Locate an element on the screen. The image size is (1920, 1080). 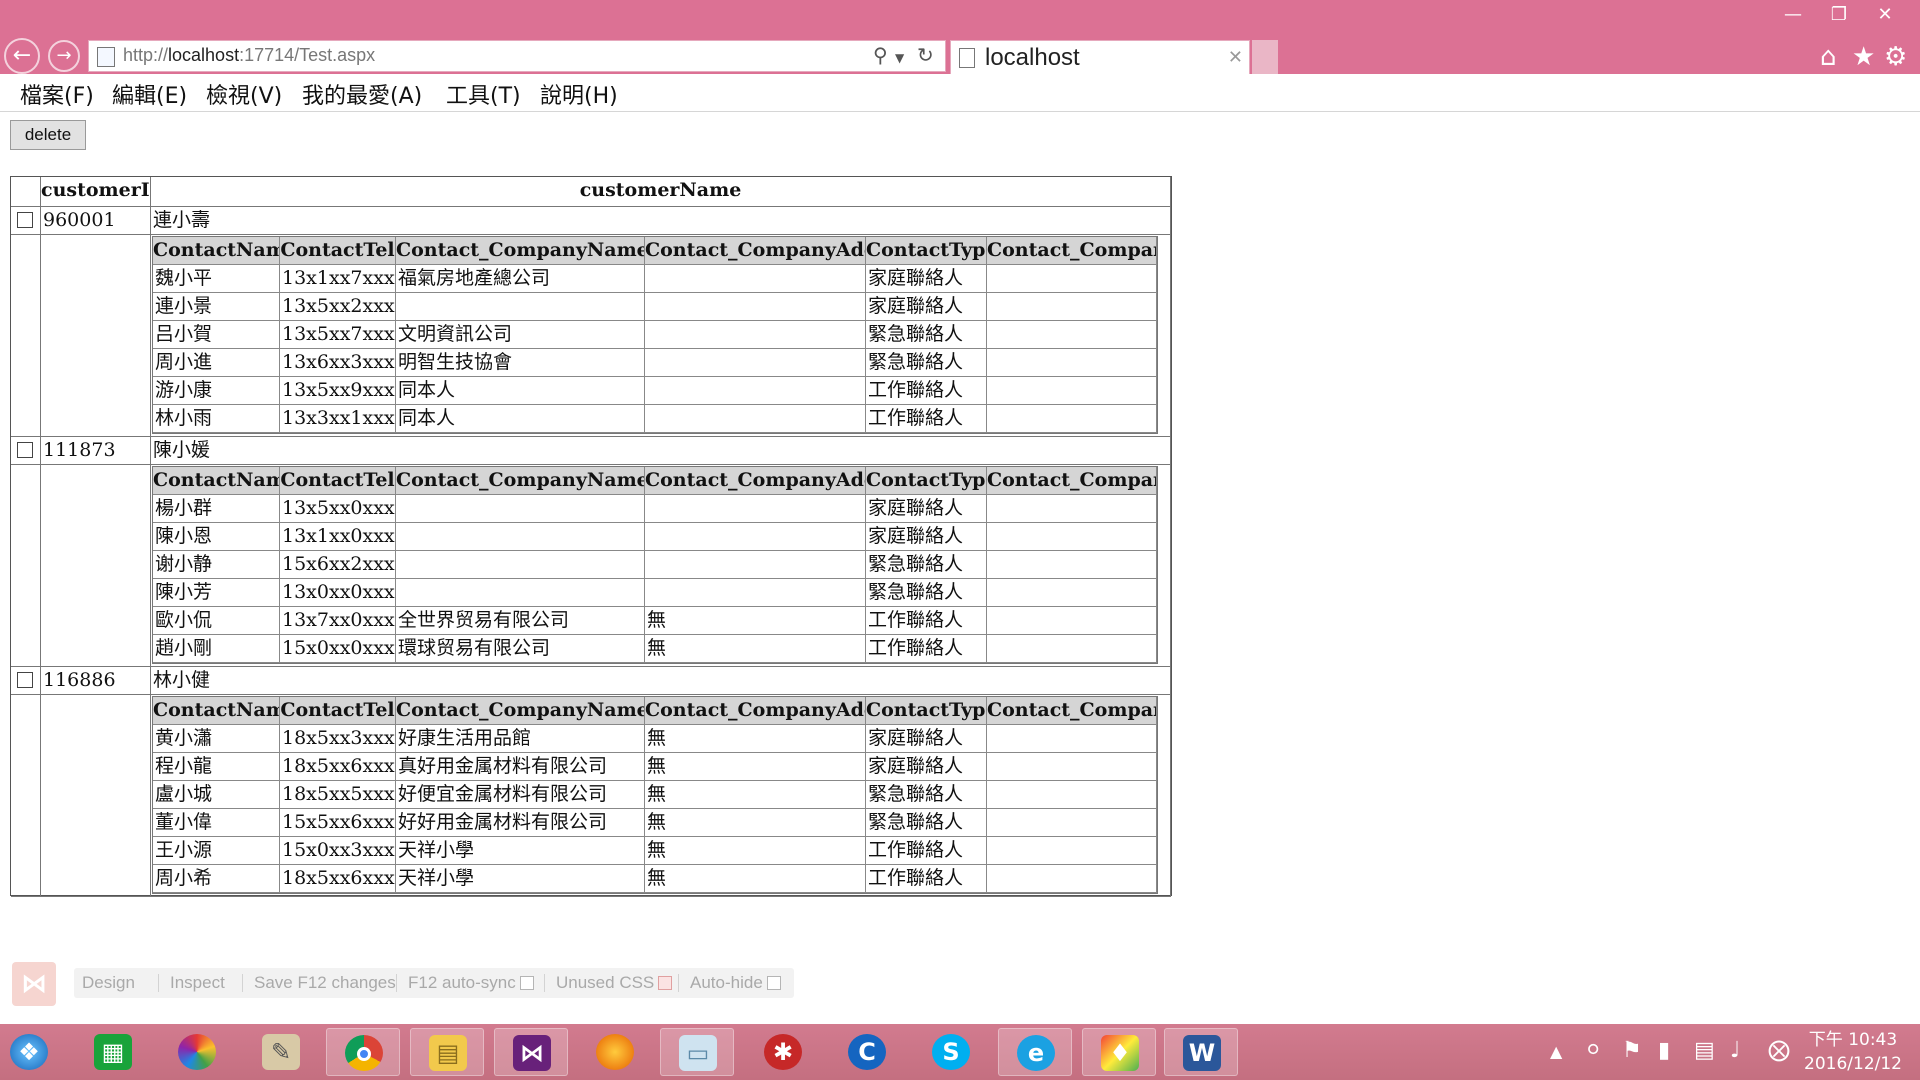
contacts-header: ContactName is located at coordinates (216, 481).